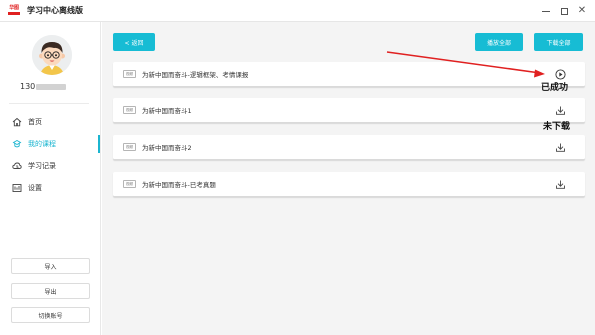 This screenshot has height=335, width=595. Describe the element at coordinates (50, 188) in the screenshot. I see `sidebar-item-settings: 设置` at that location.